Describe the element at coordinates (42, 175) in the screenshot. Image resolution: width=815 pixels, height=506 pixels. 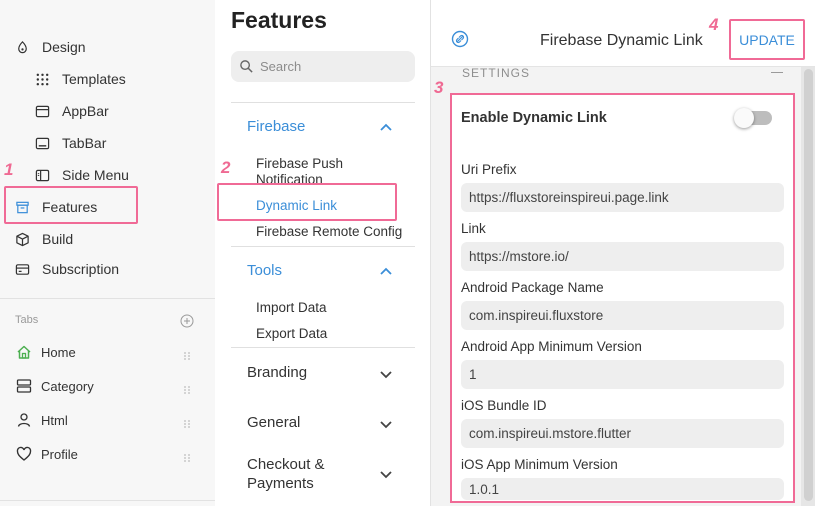
I see `sidemenu-icon` at that location.